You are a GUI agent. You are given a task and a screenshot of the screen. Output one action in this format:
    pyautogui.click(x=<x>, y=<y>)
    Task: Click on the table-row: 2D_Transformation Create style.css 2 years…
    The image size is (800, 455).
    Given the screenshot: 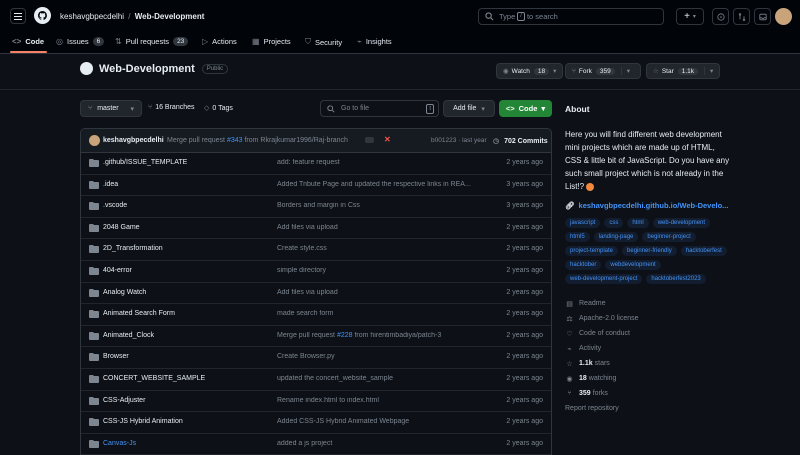 What is the action you would take?
    pyautogui.click(x=316, y=250)
    